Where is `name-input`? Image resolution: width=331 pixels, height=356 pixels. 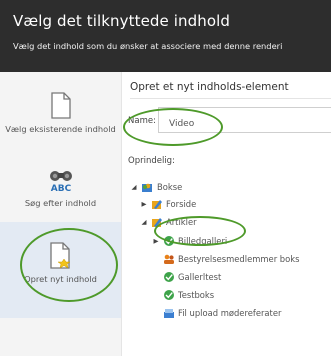
name-input is located at coordinates (244, 120).